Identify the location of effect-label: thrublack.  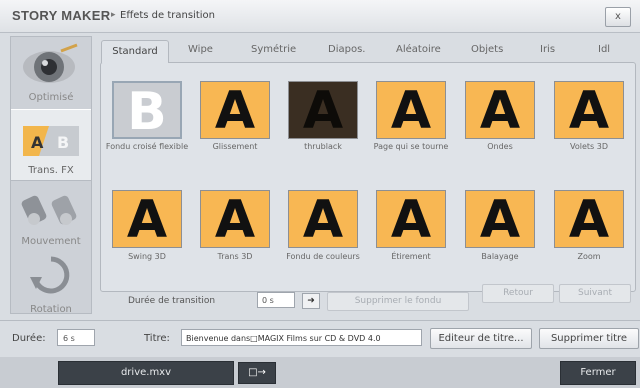
(323, 146).